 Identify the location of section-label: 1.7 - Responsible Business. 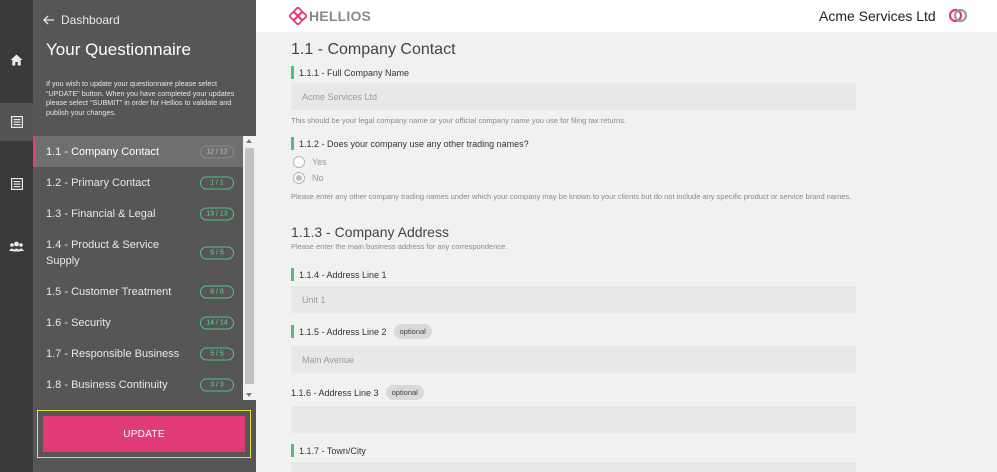
(113, 353).